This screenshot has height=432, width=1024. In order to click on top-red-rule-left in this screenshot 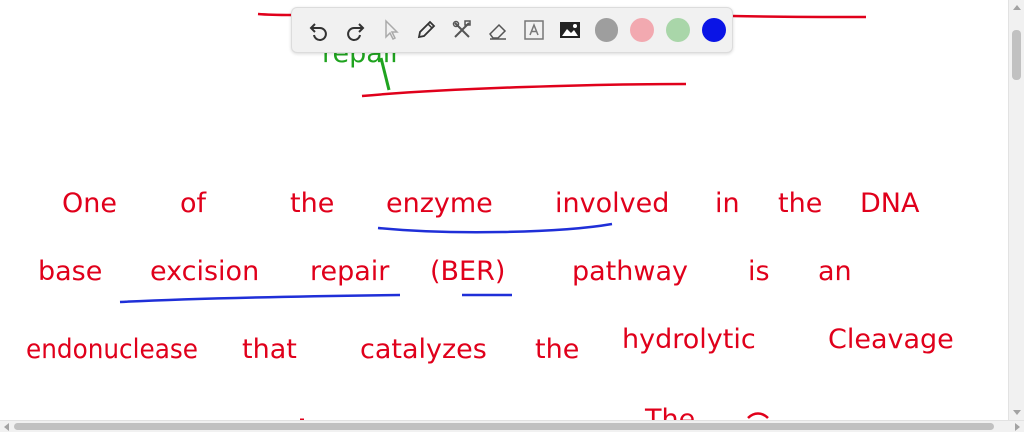, I will do `click(275, 14)`.